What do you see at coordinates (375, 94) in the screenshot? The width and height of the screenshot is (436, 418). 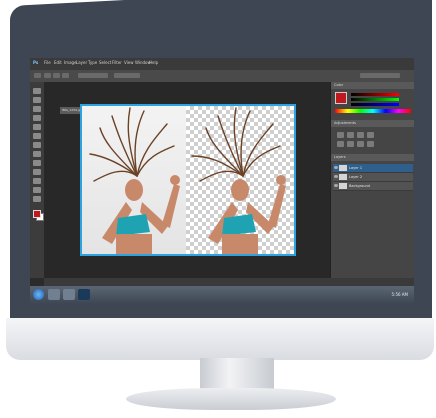 I see `red-slider` at bounding box center [375, 94].